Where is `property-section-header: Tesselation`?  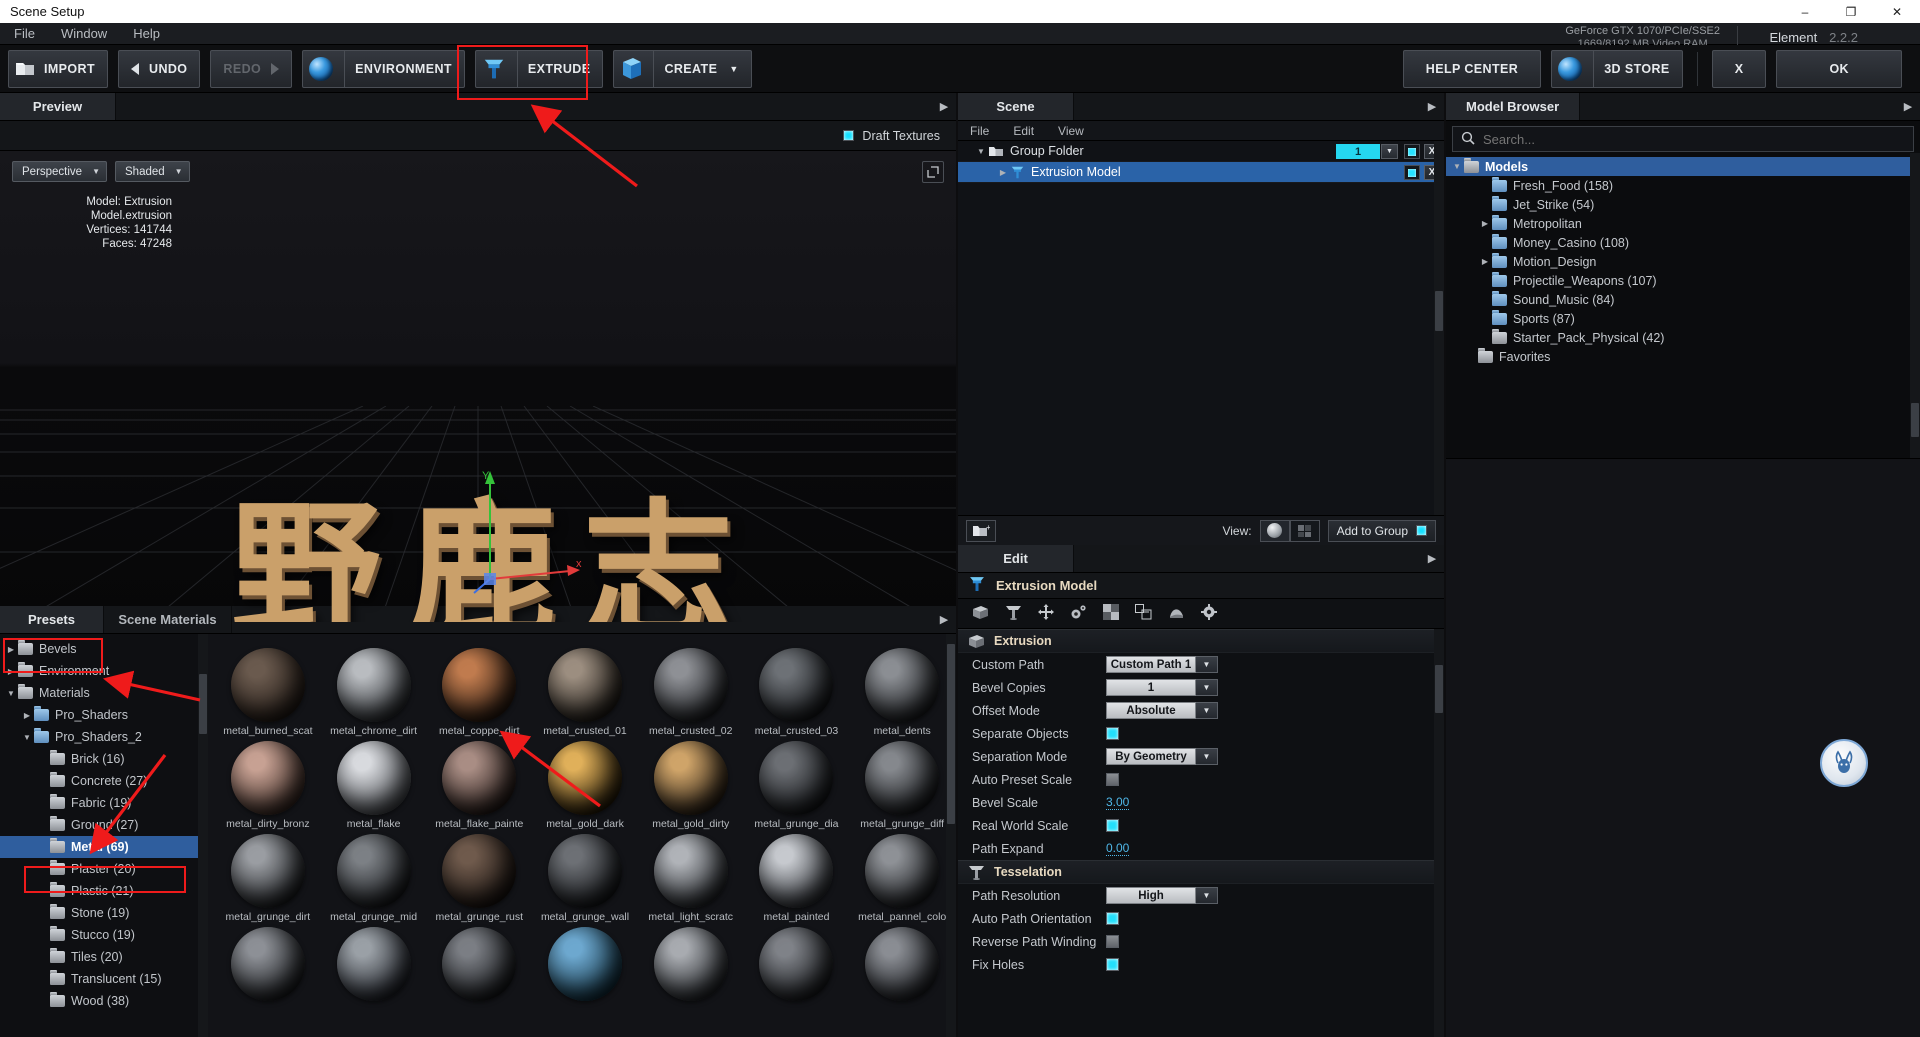 property-section-header: Tesselation is located at coordinates (1201, 872).